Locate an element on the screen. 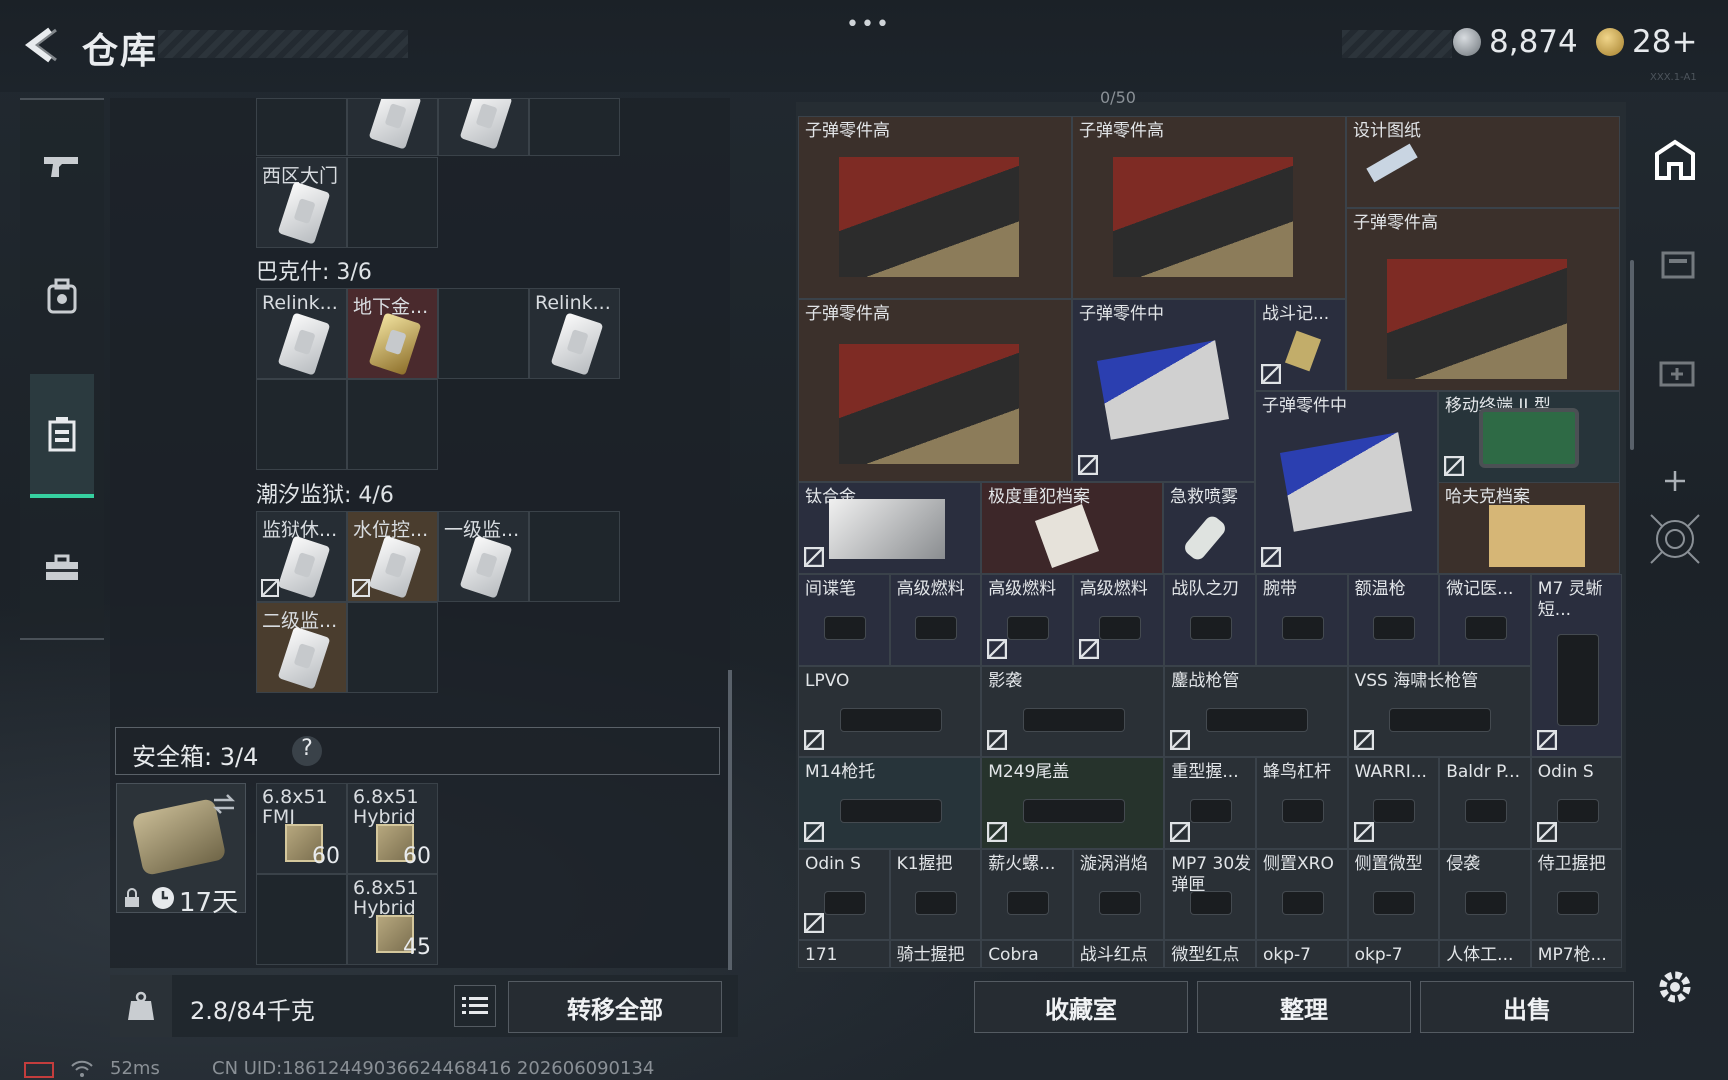 The width and height of the screenshot is (1728, 1080). help-icon: ? is located at coordinates (307, 751).